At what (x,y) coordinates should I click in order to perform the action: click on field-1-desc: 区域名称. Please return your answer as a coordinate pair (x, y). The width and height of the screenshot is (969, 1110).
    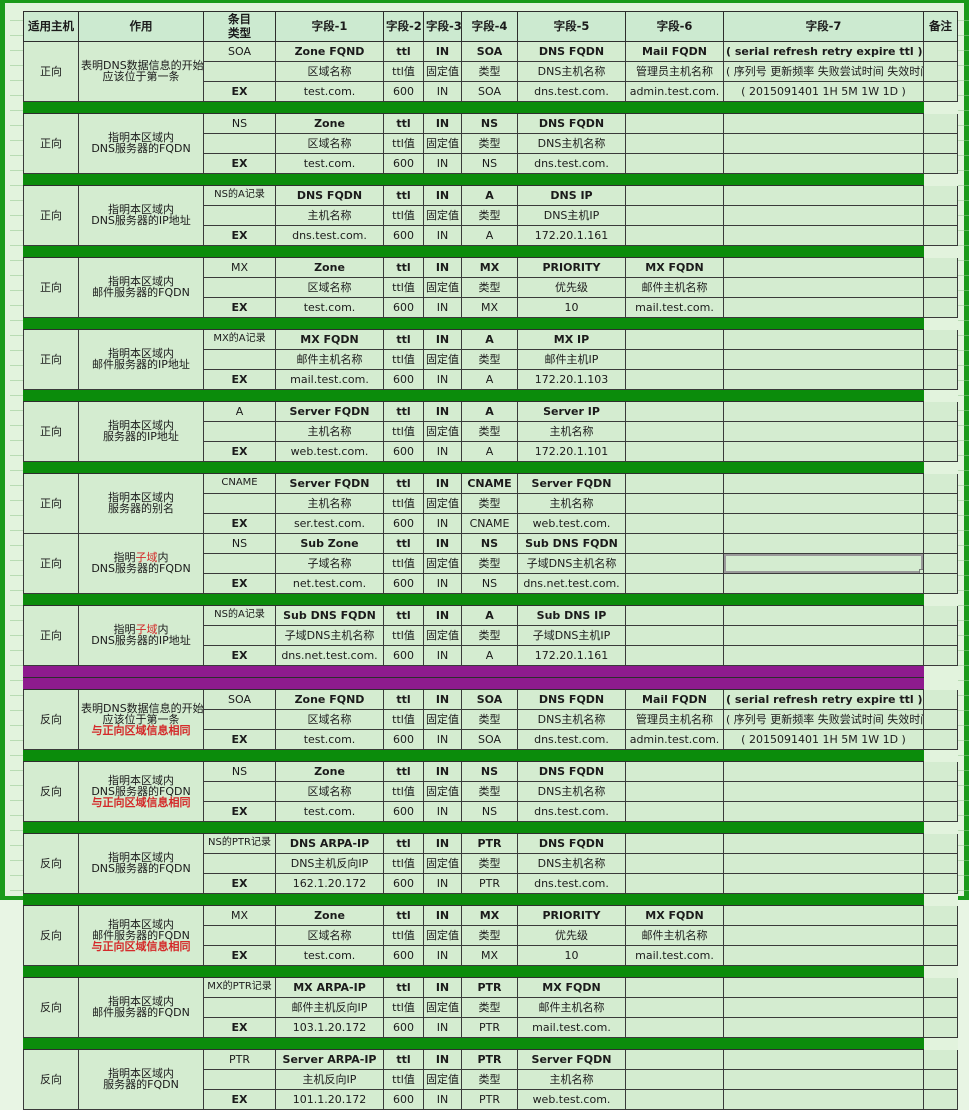
    Looking at the image, I should click on (329, 71).